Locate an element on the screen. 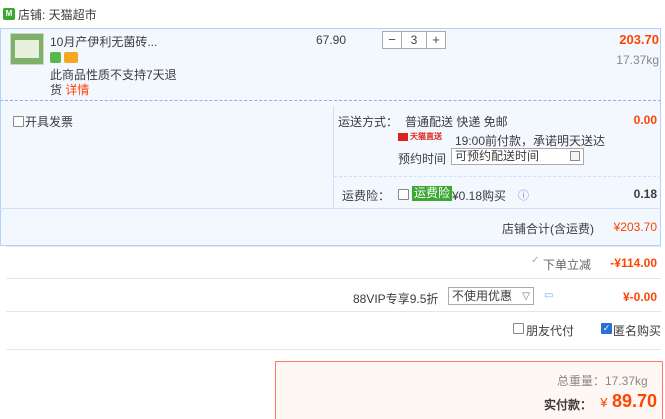 The width and height of the screenshot is (665, 419). pay-amount: ¥ 89.70 is located at coordinates (628, 401).